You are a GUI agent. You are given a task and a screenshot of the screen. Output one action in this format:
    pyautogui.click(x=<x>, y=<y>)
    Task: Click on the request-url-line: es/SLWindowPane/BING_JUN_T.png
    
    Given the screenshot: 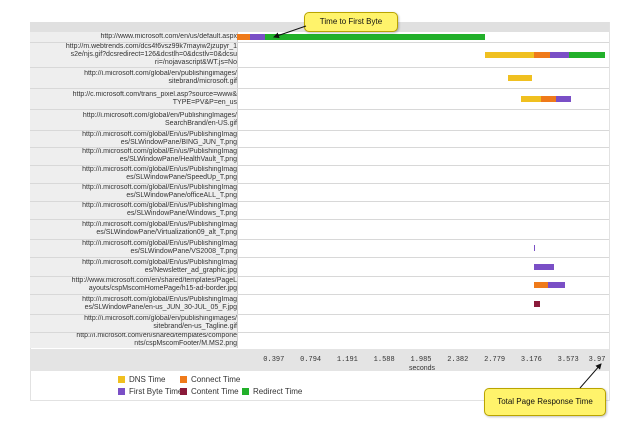 What is the action you would take?
    pyautogui.click(x=178, y=142)
    